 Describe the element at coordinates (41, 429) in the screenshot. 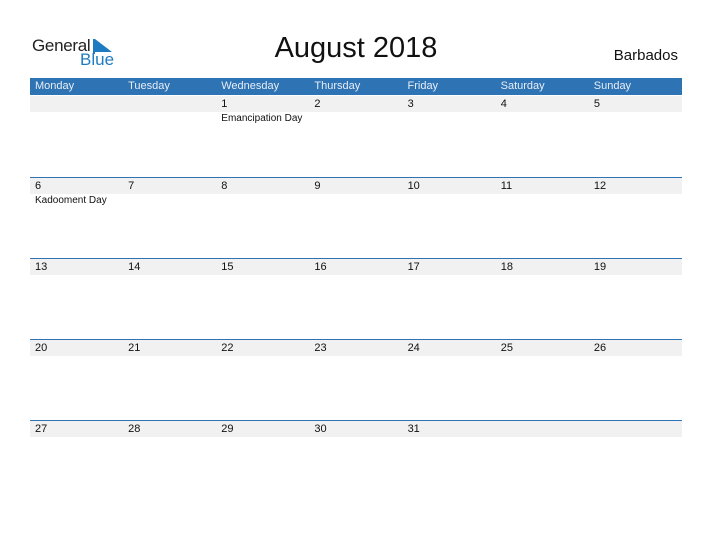

I see `day-number: 27` at that location.